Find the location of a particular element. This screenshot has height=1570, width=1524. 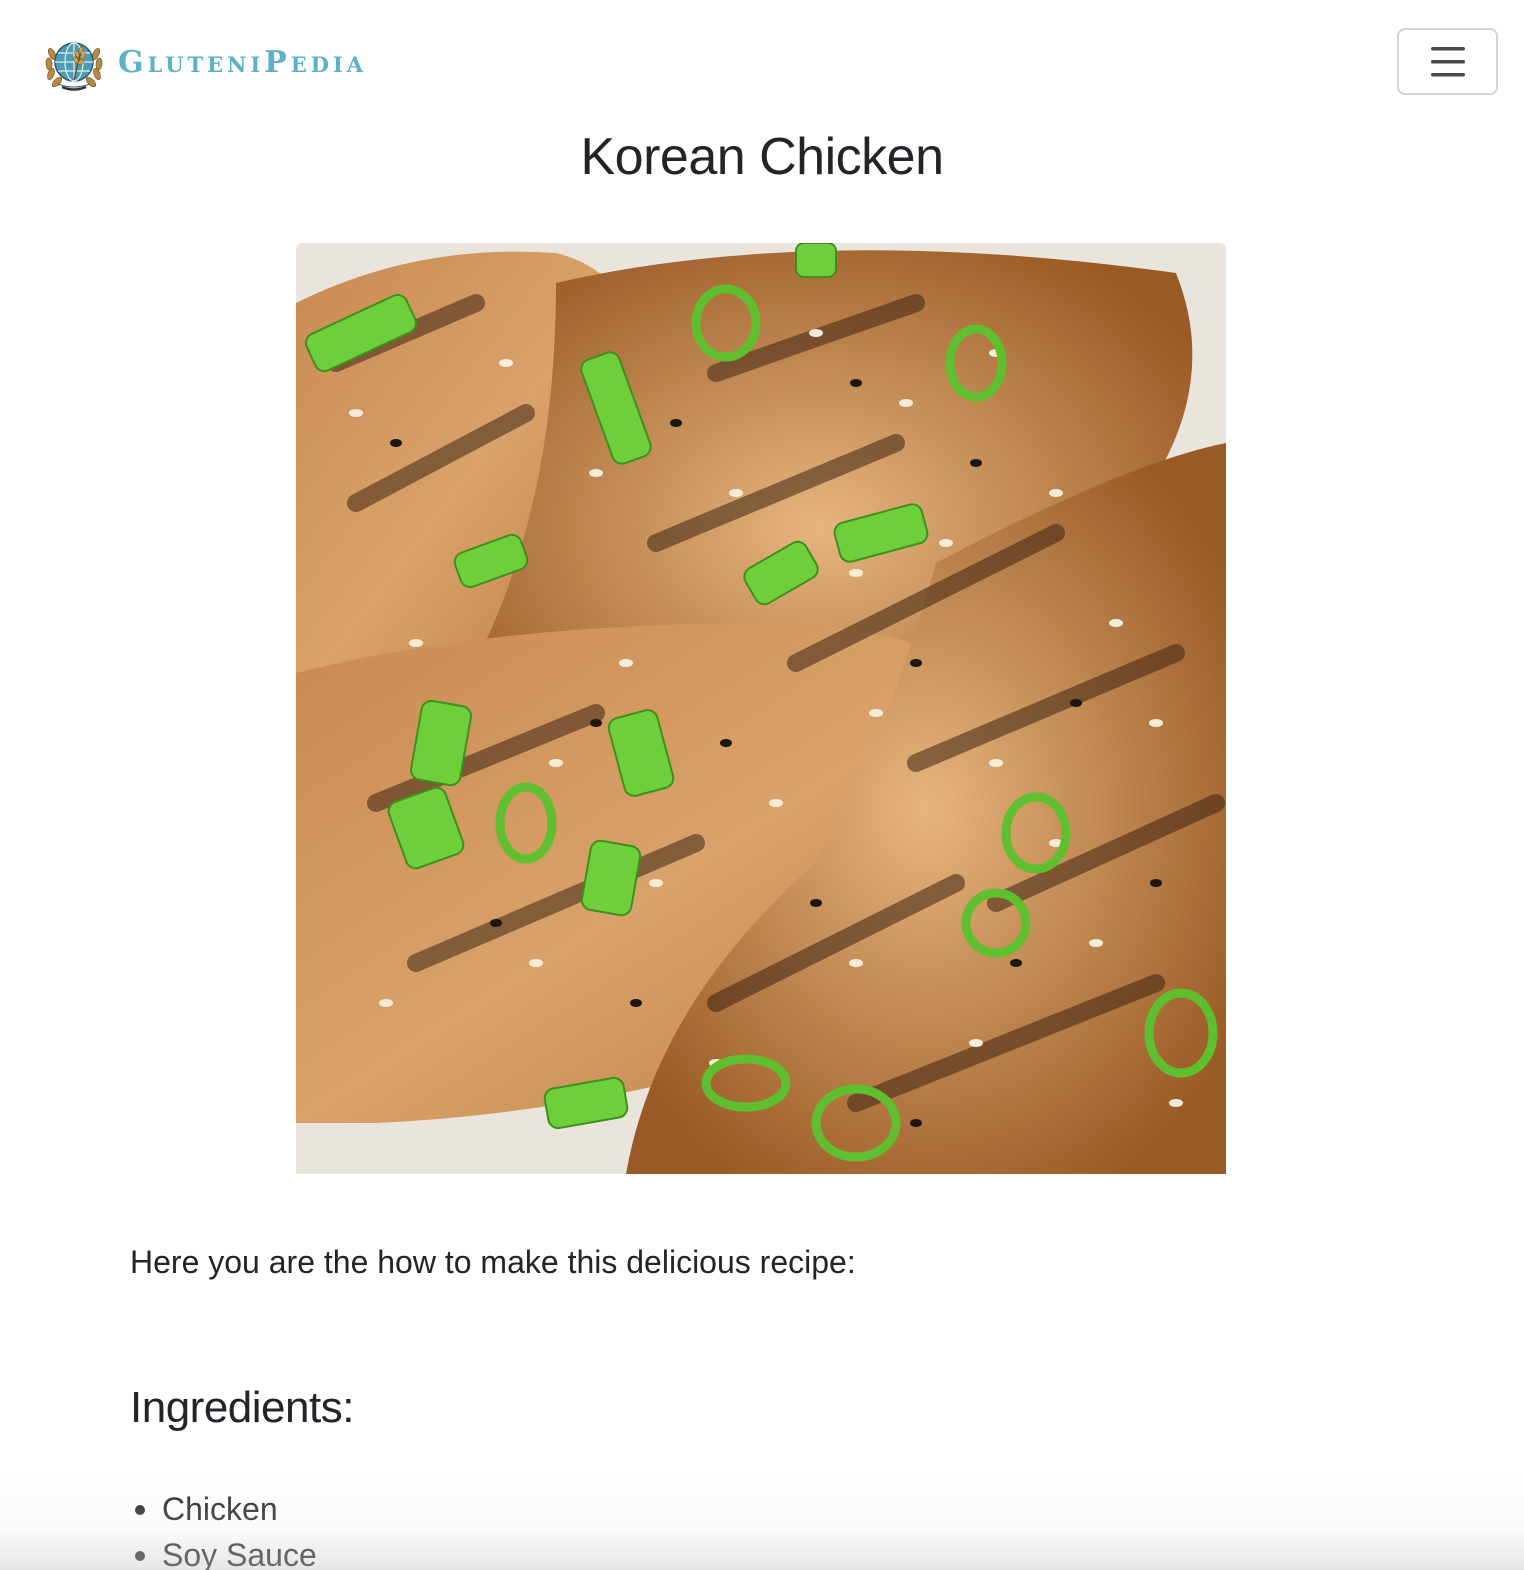

menu-toggle-button is located at coordinates (1447, 61).